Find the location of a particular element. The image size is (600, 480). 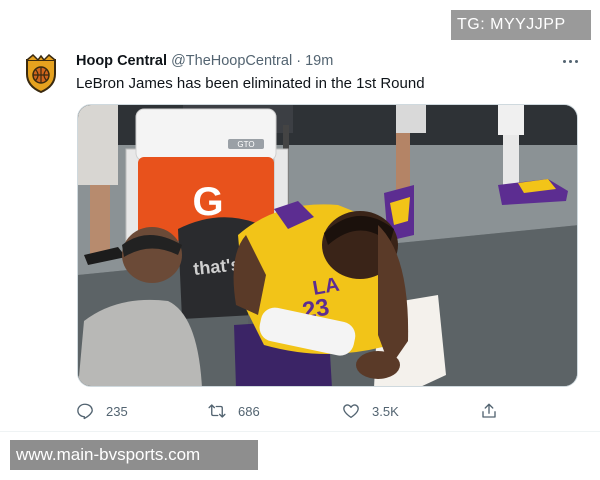

hoop-central-crest-icon is located at coordinates (41, 73).